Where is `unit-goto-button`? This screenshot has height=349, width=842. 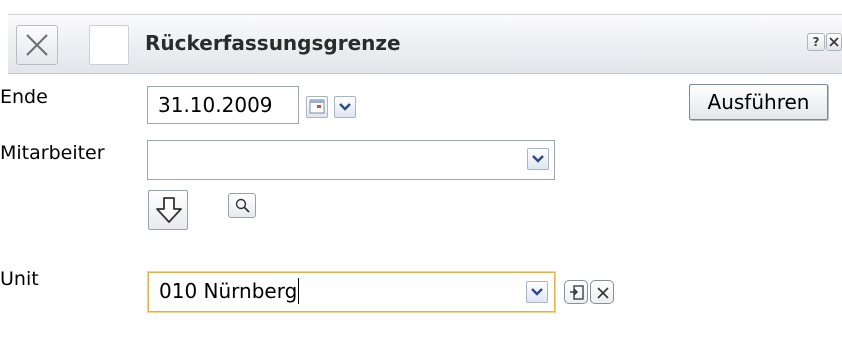 unit-goto-button is located at coordinates (576, 292).